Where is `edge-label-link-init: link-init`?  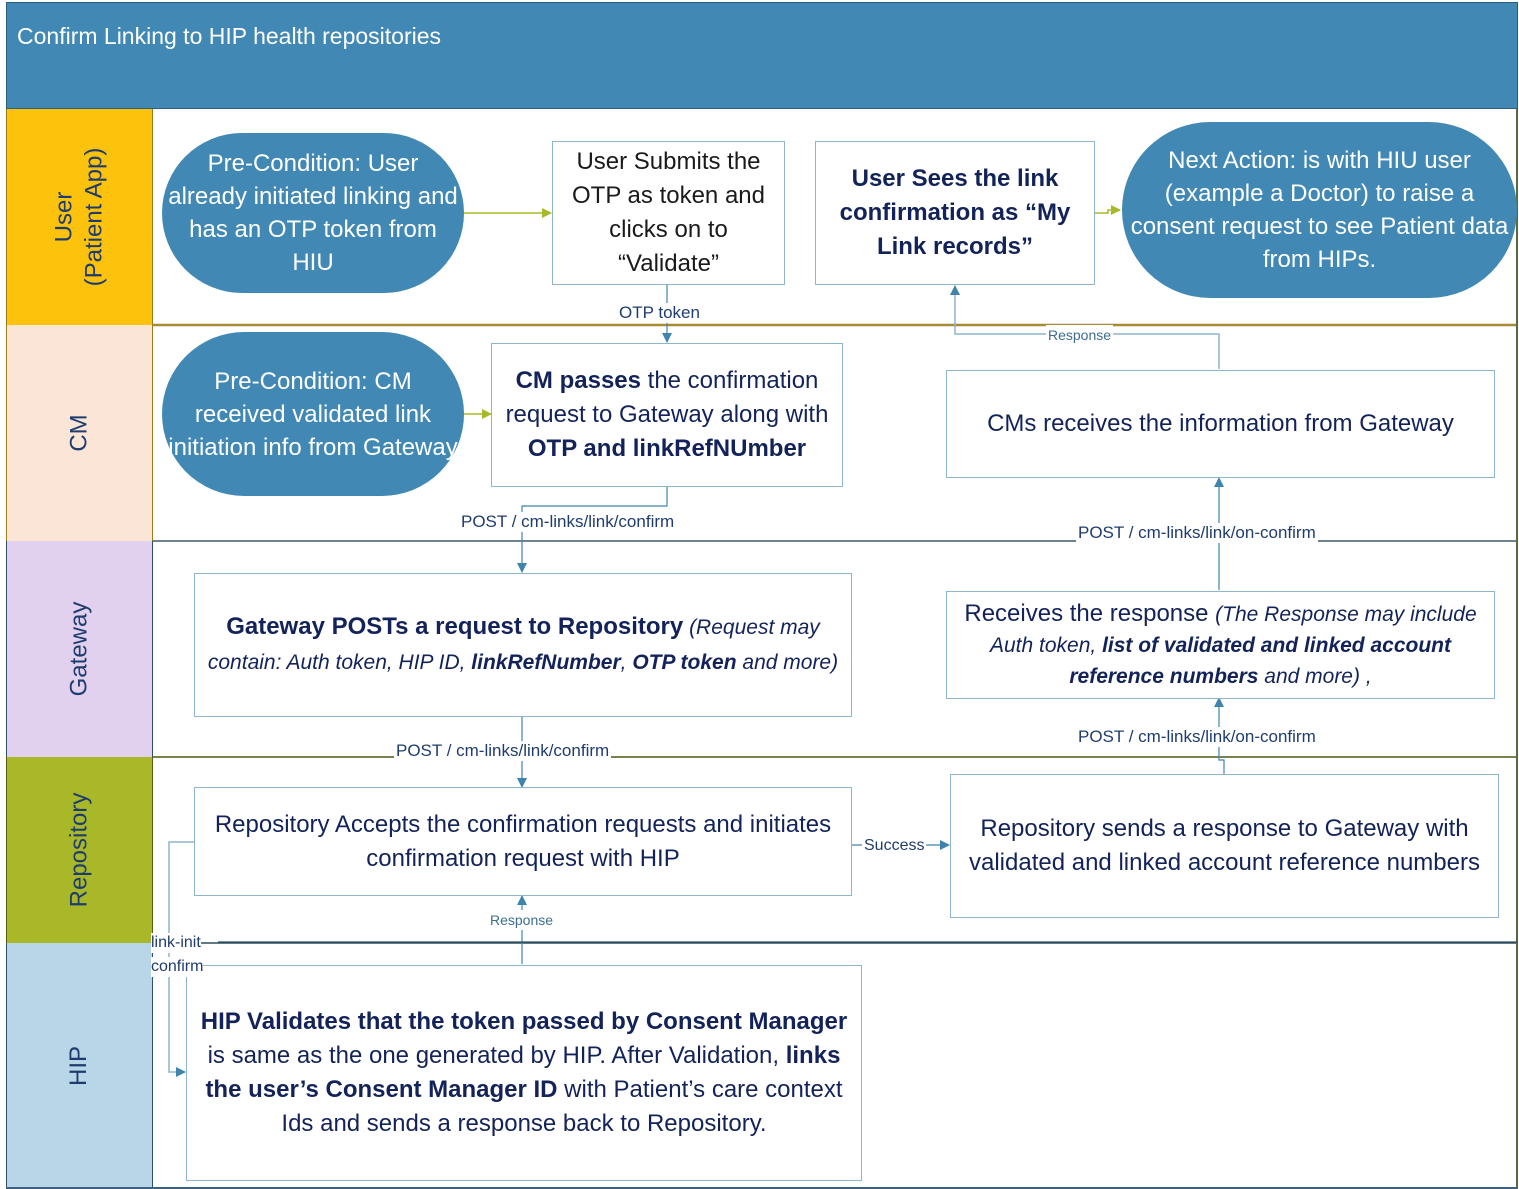
edge-label-link-init: link-init is located at coordinates (176, 943).